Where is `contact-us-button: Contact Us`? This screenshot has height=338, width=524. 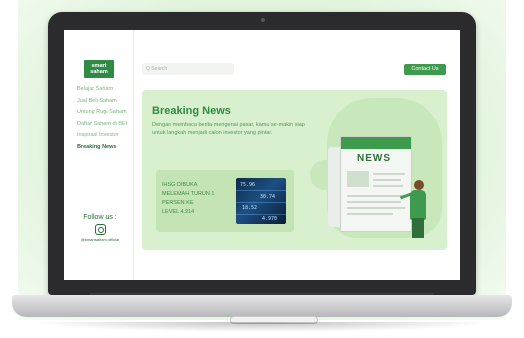
contact-us-button: Contact Us is located at coordinates (425, 69).